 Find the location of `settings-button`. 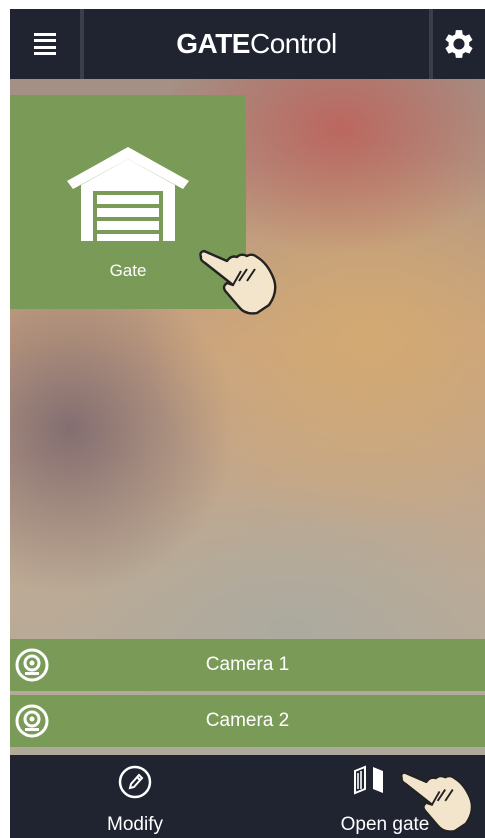

settings-button is located at coordinates (459, 44).